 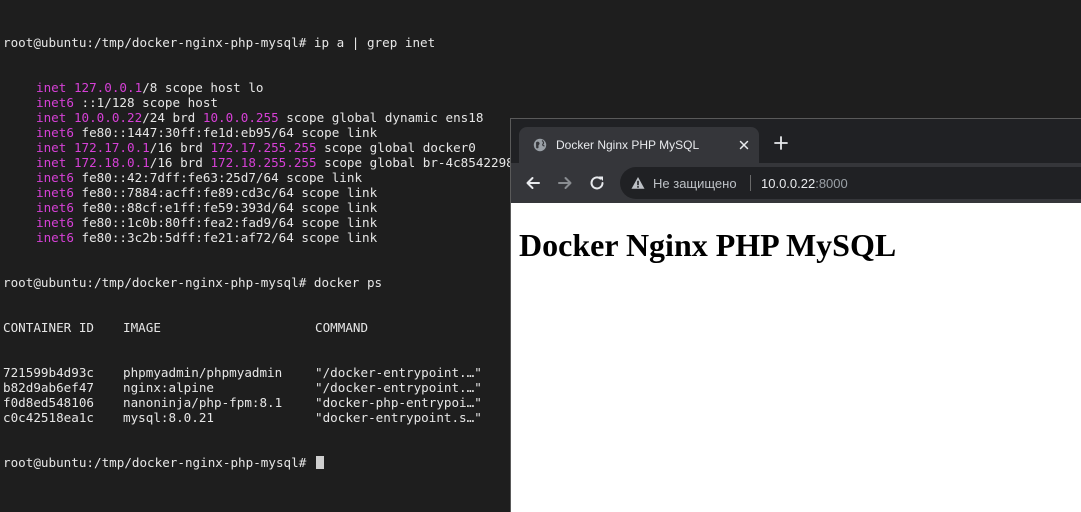 What do you see at coordinates (108, 87) in the screenshot?
I see `ip-address: 127.0.0.1` at bounding box center [108, 87].